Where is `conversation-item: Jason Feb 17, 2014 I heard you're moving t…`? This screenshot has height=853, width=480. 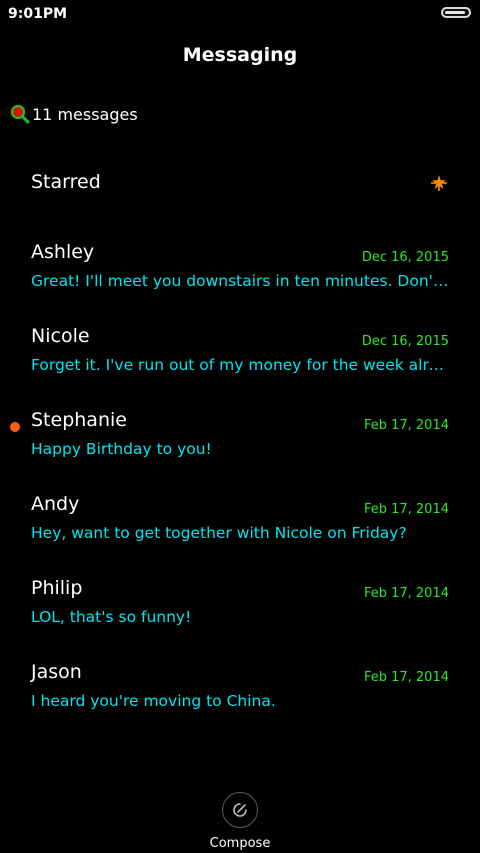 conversation-item: Jason Feb 17, 2014 I heard you're moving t… is located at coordinates (240, 698).